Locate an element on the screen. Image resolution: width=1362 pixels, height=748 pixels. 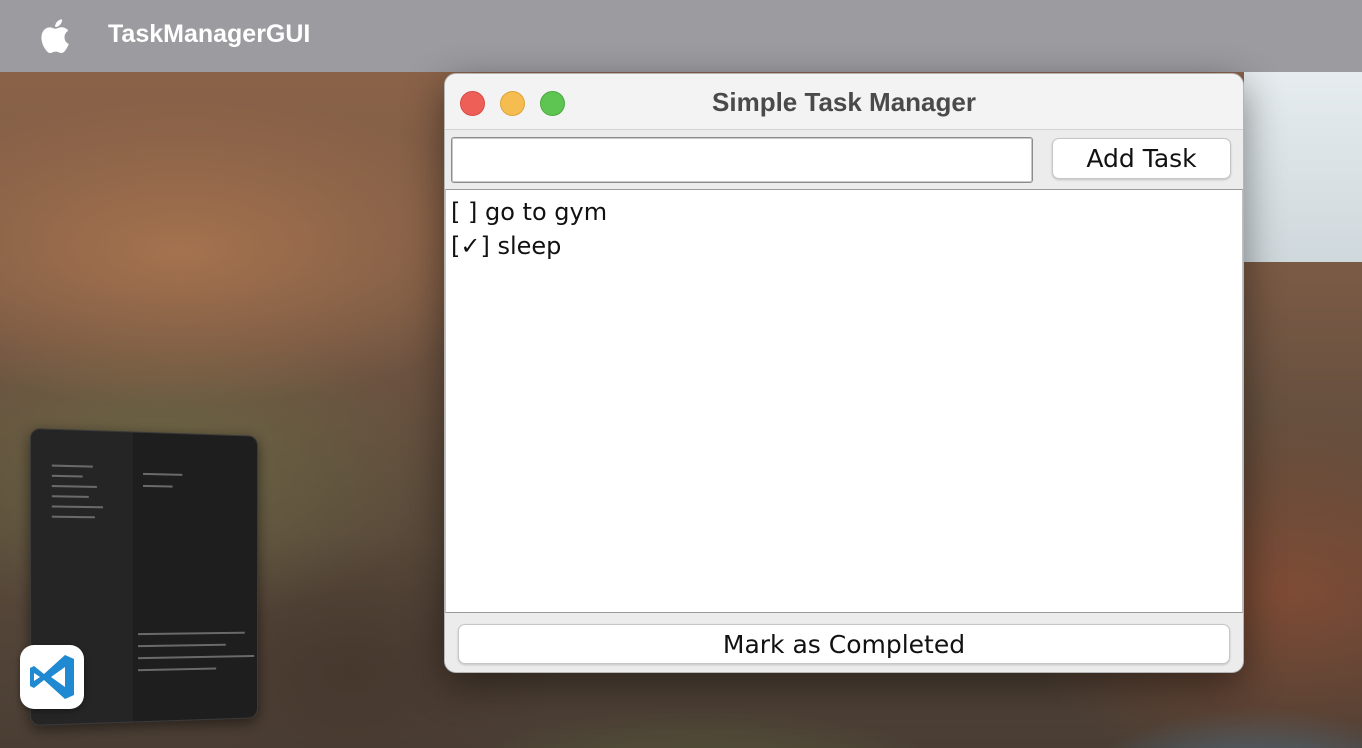
task-input is located at coordinates (742, 160).